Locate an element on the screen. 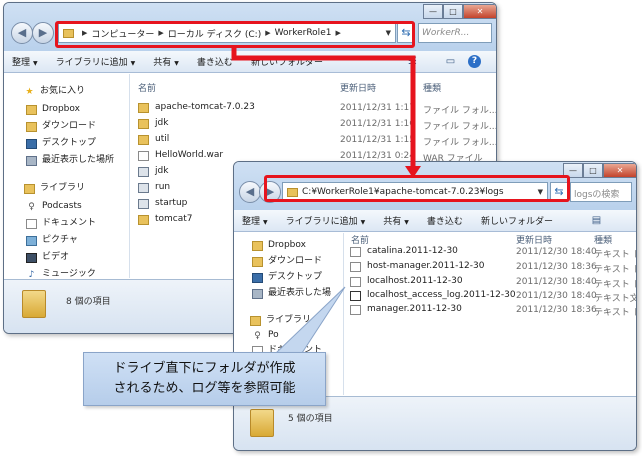 Image resolution: width=642 pixels, height=456 pixels. arrow-head-icon is located at coordinates (413, 172).